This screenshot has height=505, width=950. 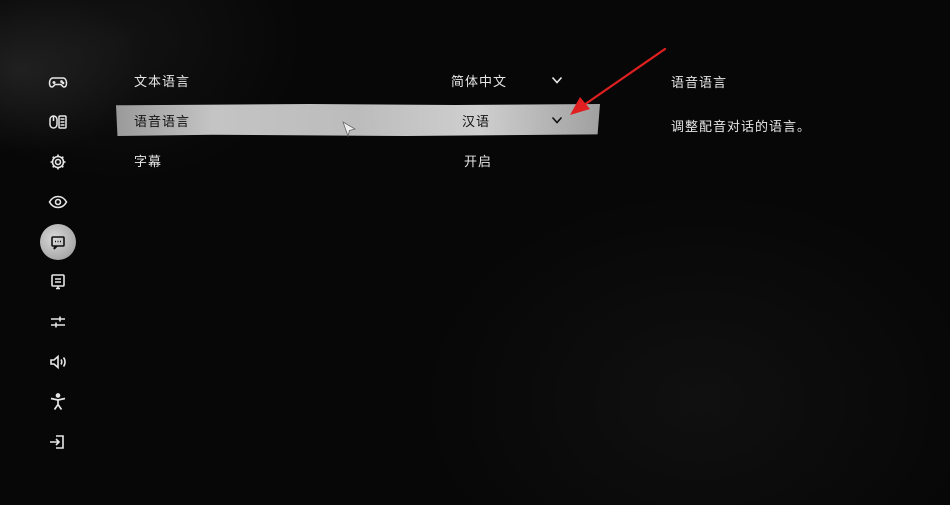 I want to click on sliders-icon, so click(x=58, y=322).